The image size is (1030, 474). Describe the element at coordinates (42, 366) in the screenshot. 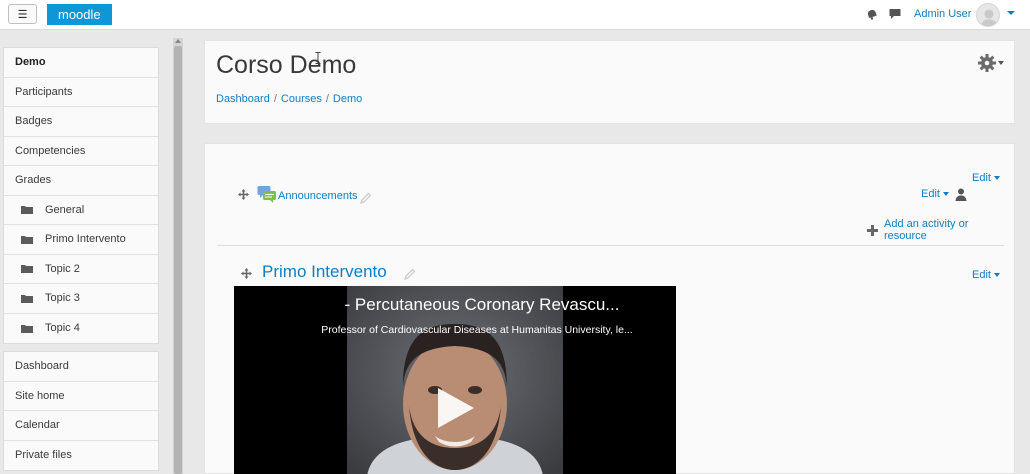

I see `nav-item-label: Dashboard` at that location.